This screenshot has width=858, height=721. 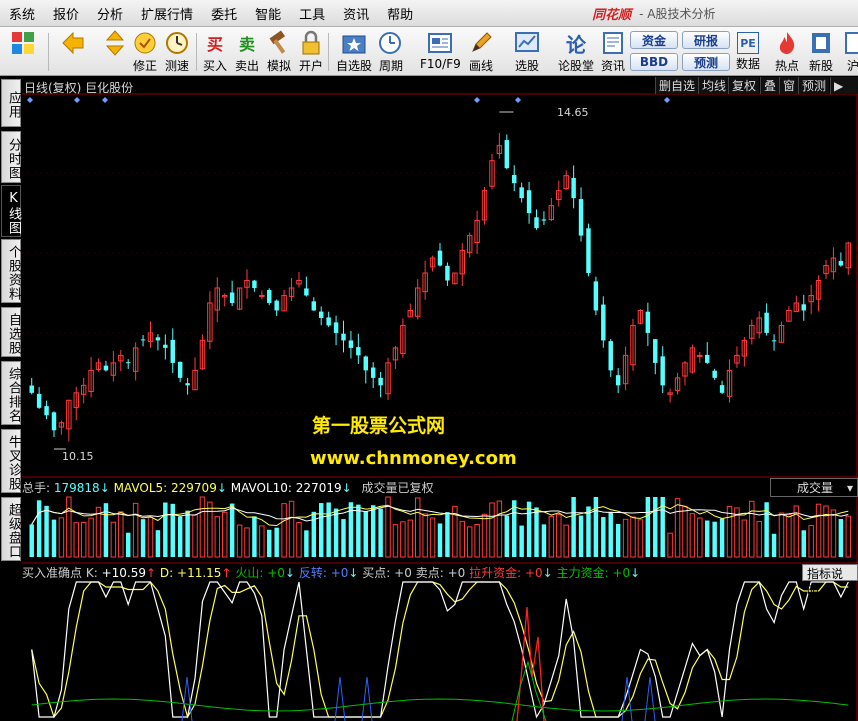 I want to click on page-up-down-button, so click(x=115, y=52).